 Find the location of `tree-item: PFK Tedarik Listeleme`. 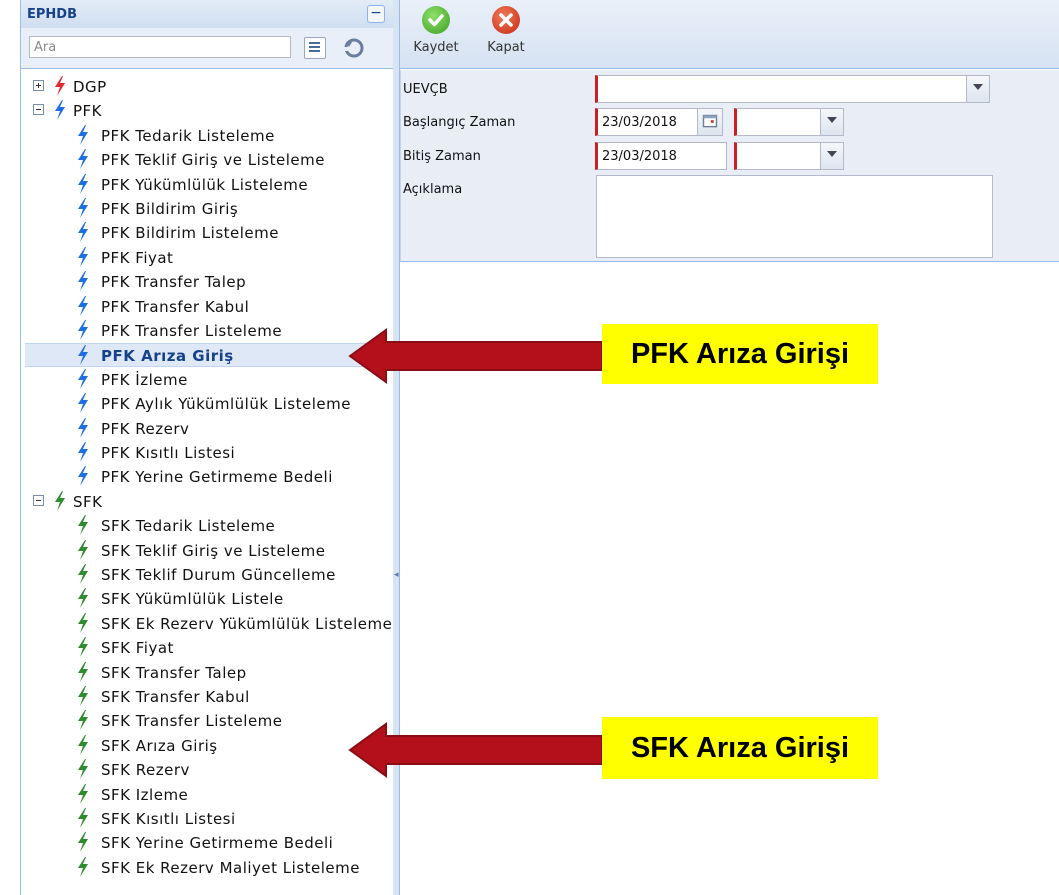

tree-item: PFK Tedarik Listeleme is located at coordinates (207, 135).